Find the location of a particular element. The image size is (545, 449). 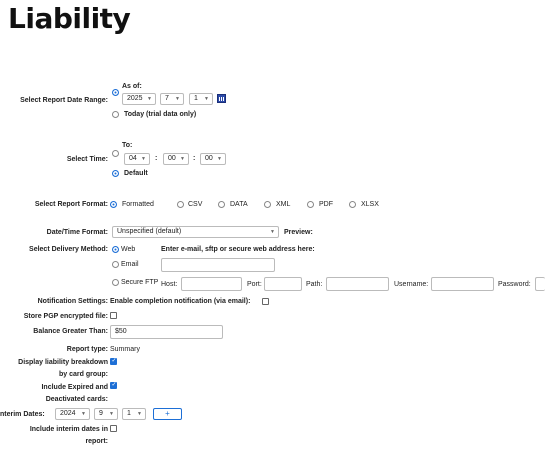

calendar-icon is located at coordinates (221, 98).